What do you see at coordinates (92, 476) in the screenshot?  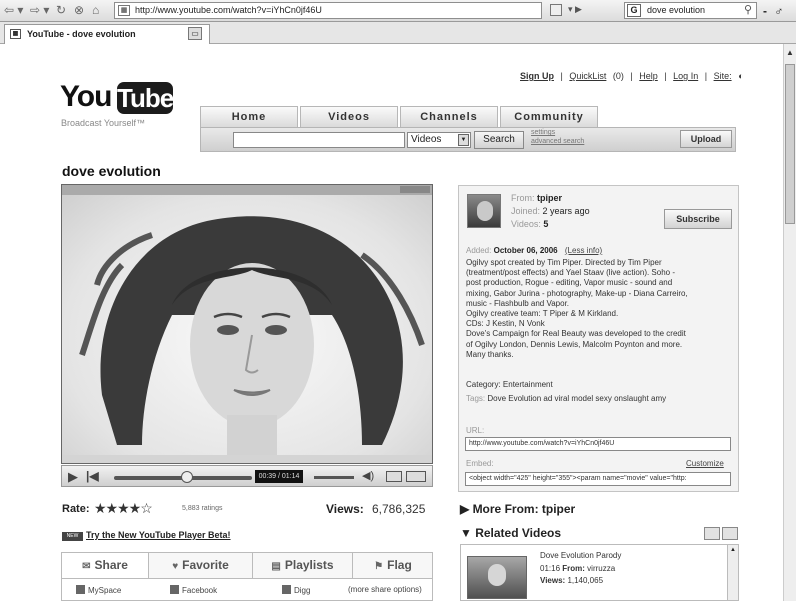 I see `skip-back-icon: |◀` at bounding box center [92, 476].